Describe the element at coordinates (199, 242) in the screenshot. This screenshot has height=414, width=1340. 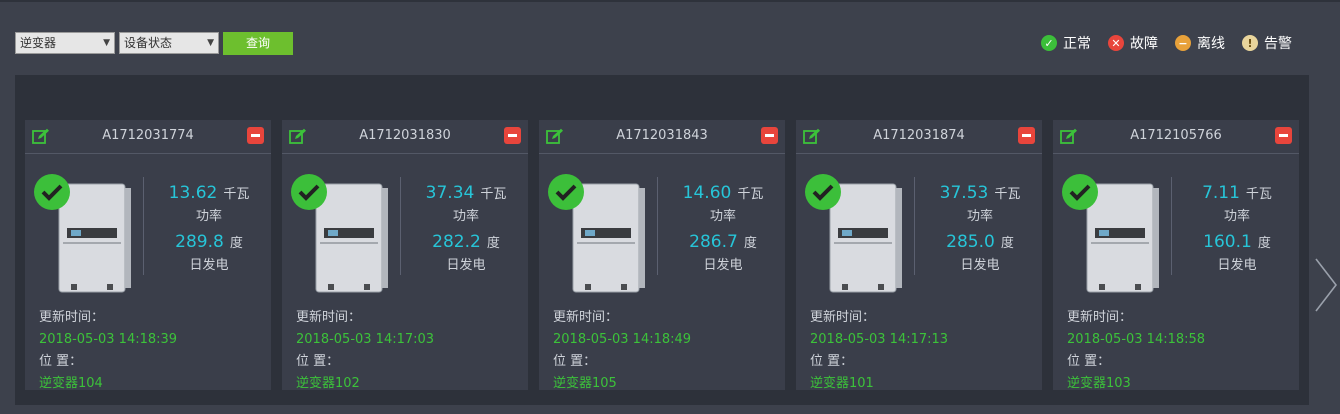
I see `daily-value: 289.8` at that location.